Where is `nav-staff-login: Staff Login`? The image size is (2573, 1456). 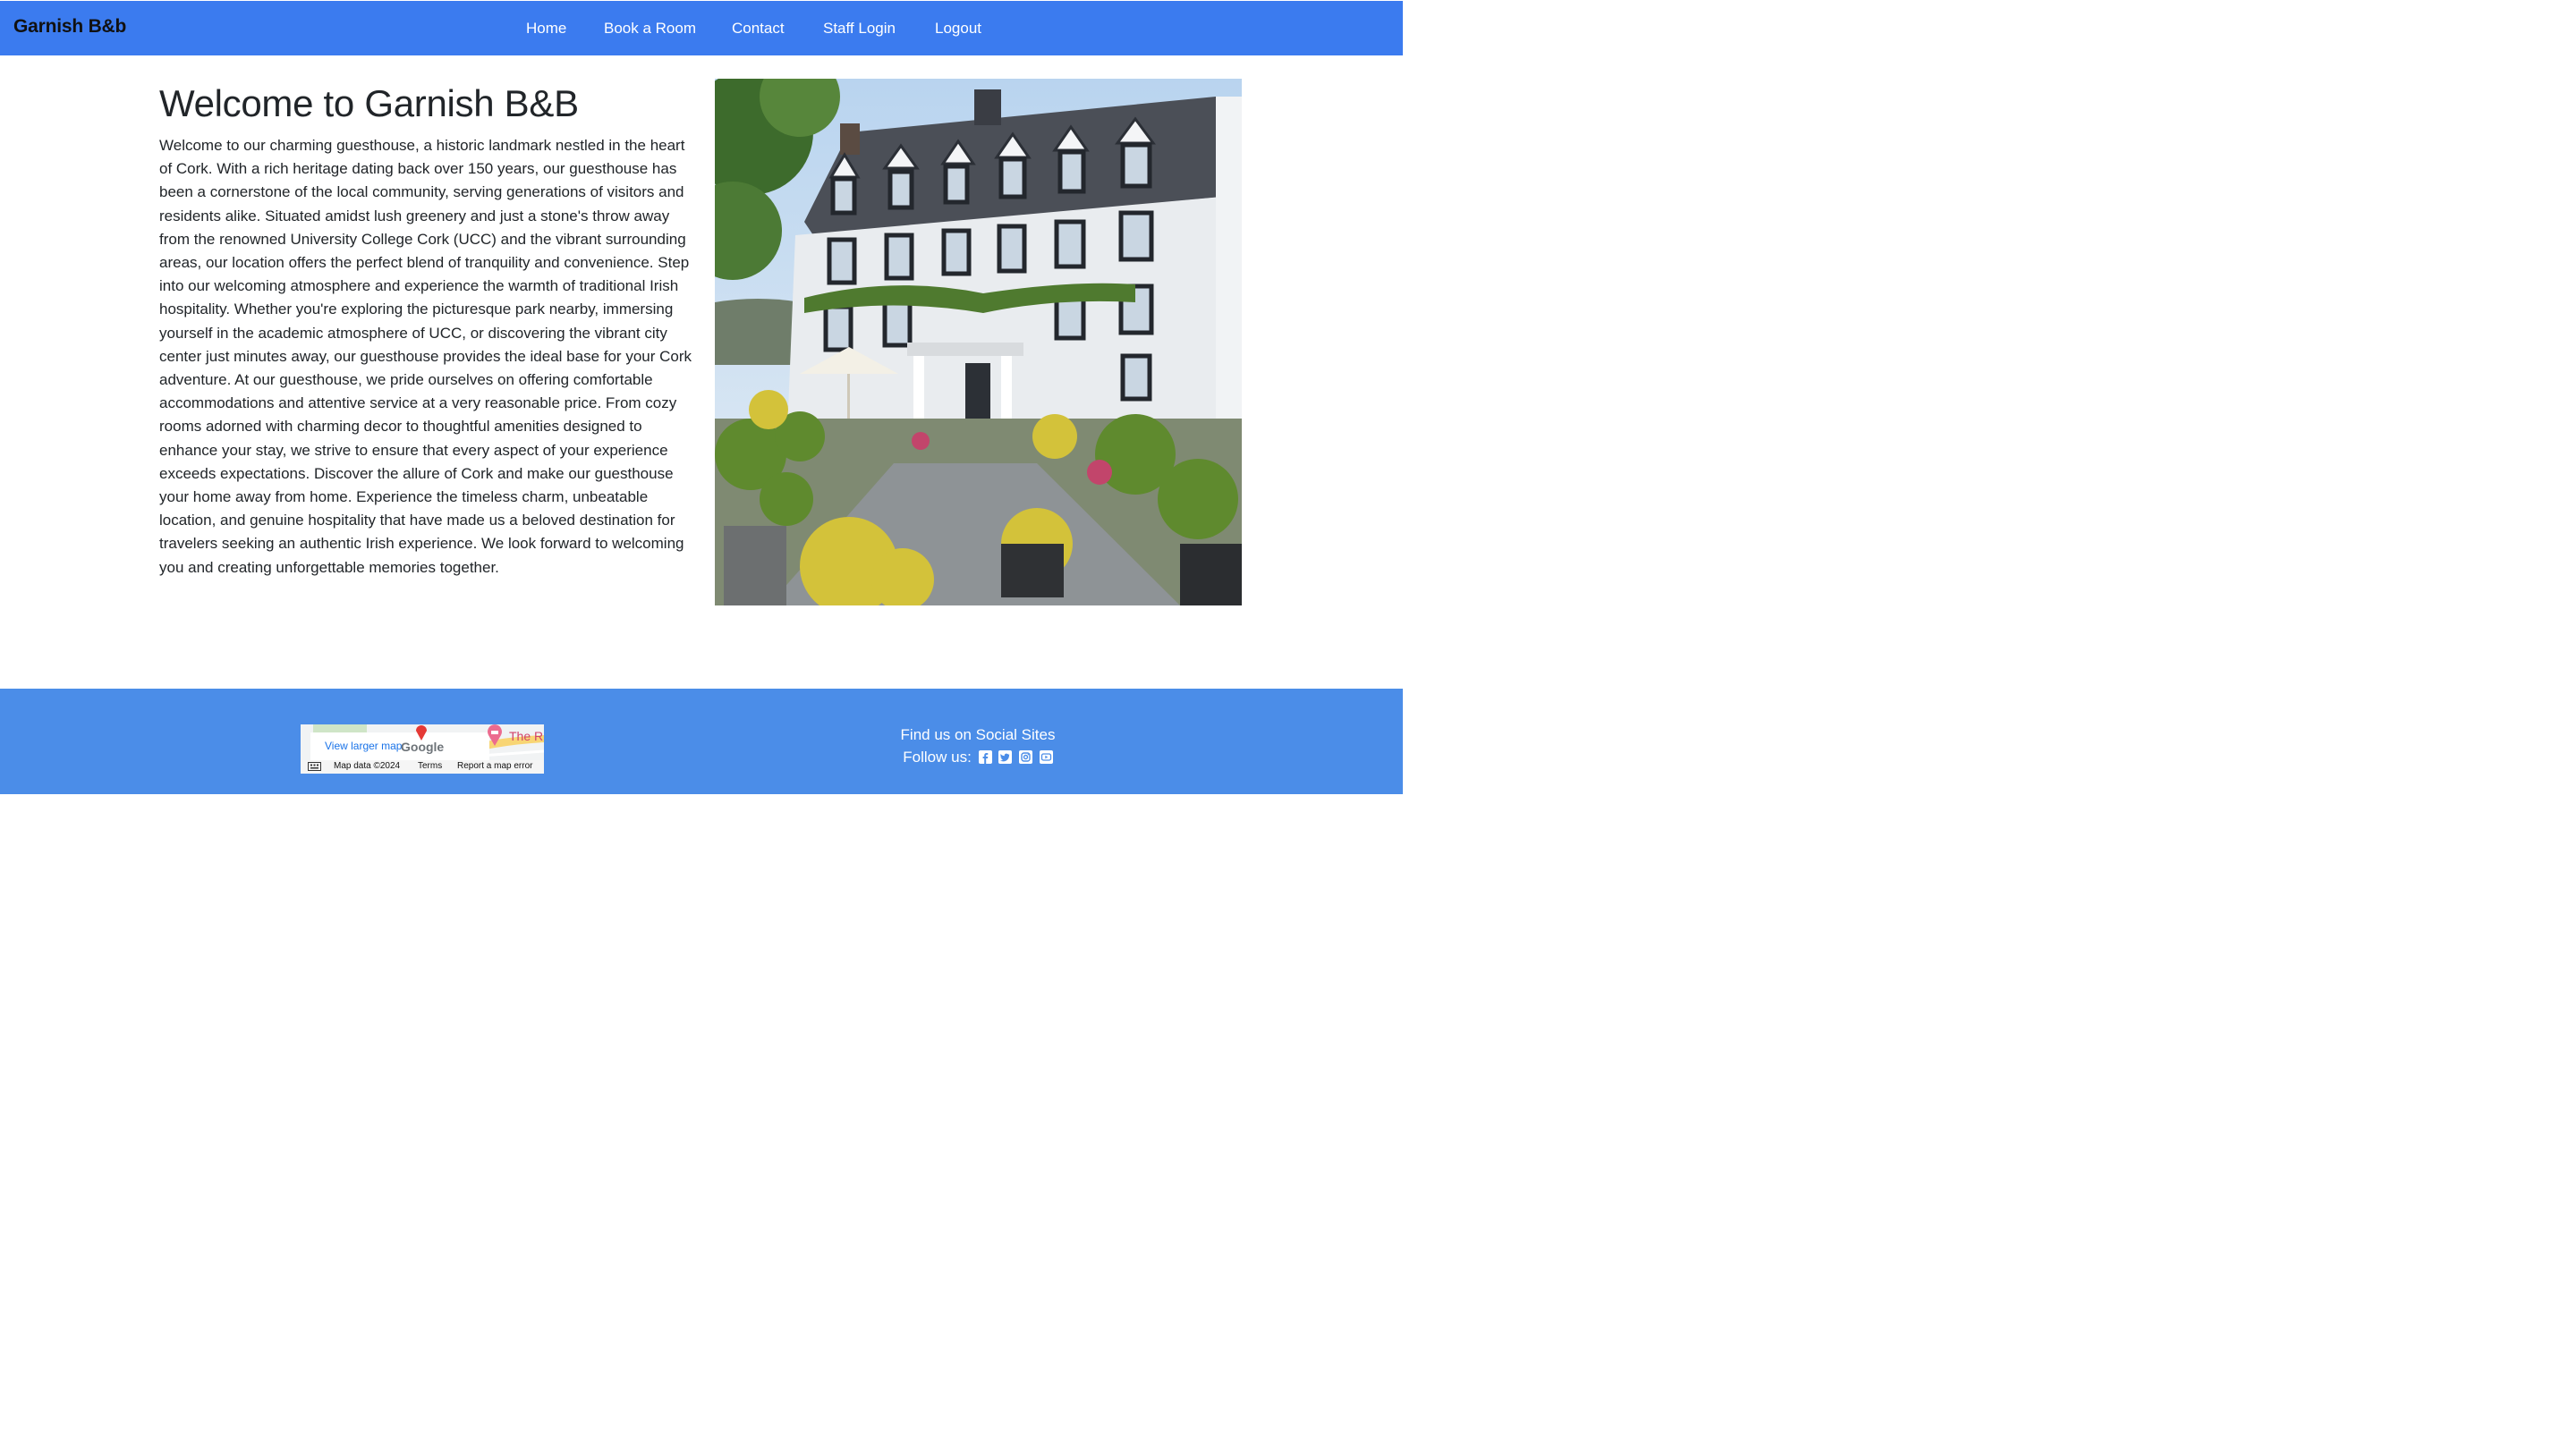 nav-staff-login: Staff Login is located at coordinates (859, 29).